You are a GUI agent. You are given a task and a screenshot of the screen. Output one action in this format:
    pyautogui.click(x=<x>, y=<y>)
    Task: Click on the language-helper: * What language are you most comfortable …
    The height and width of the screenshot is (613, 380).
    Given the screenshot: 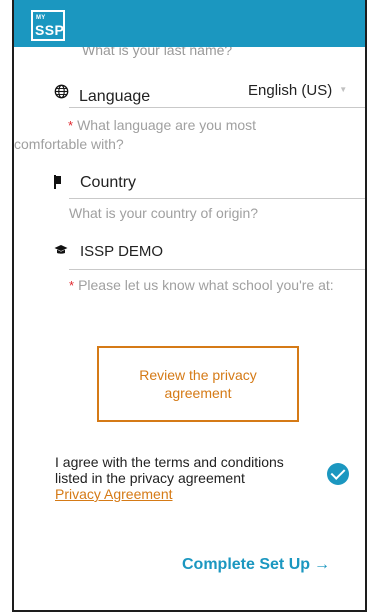 What is the action you would take?
    pyautogui.click(x=164, y=134)
    